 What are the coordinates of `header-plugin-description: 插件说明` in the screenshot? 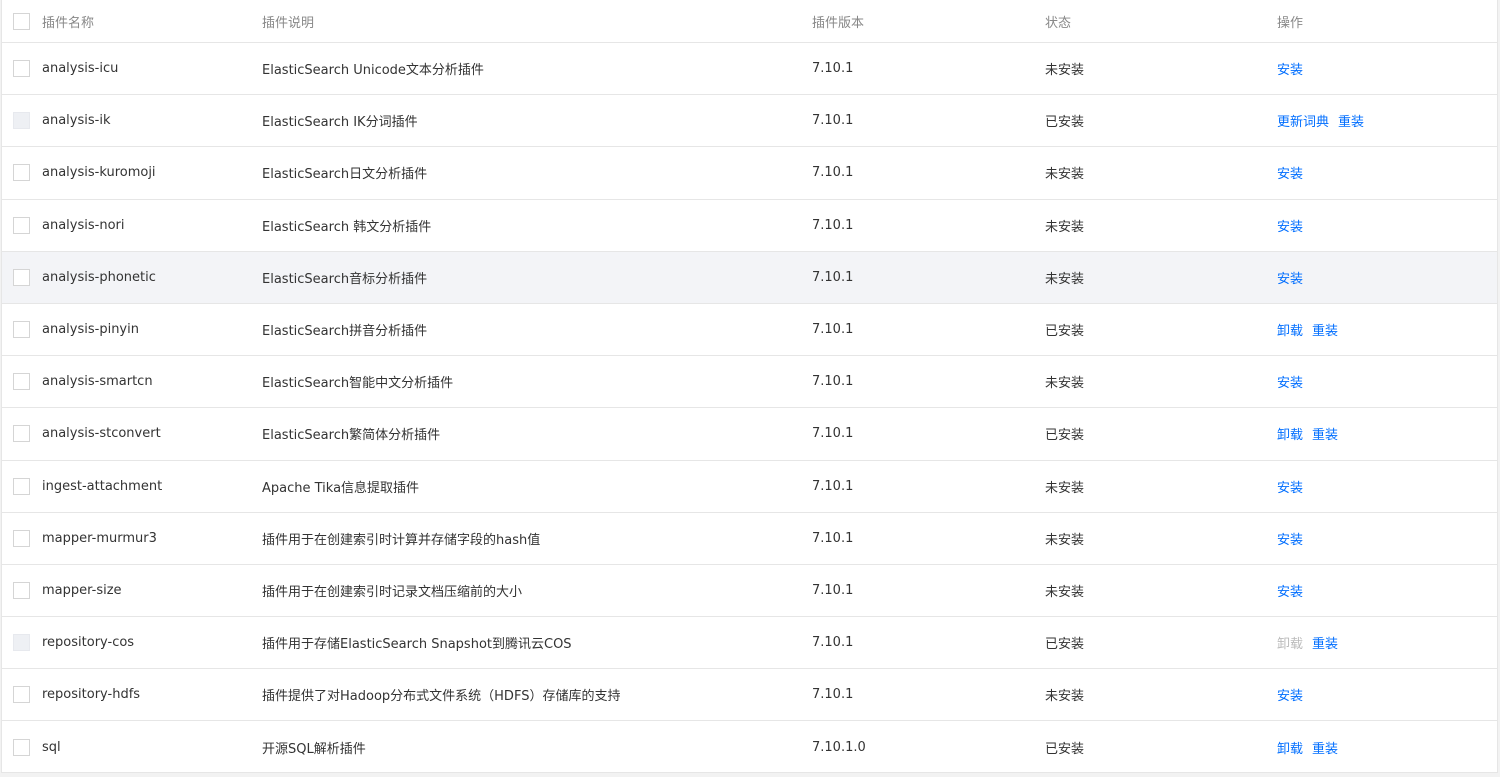 It's located at (288, 23).